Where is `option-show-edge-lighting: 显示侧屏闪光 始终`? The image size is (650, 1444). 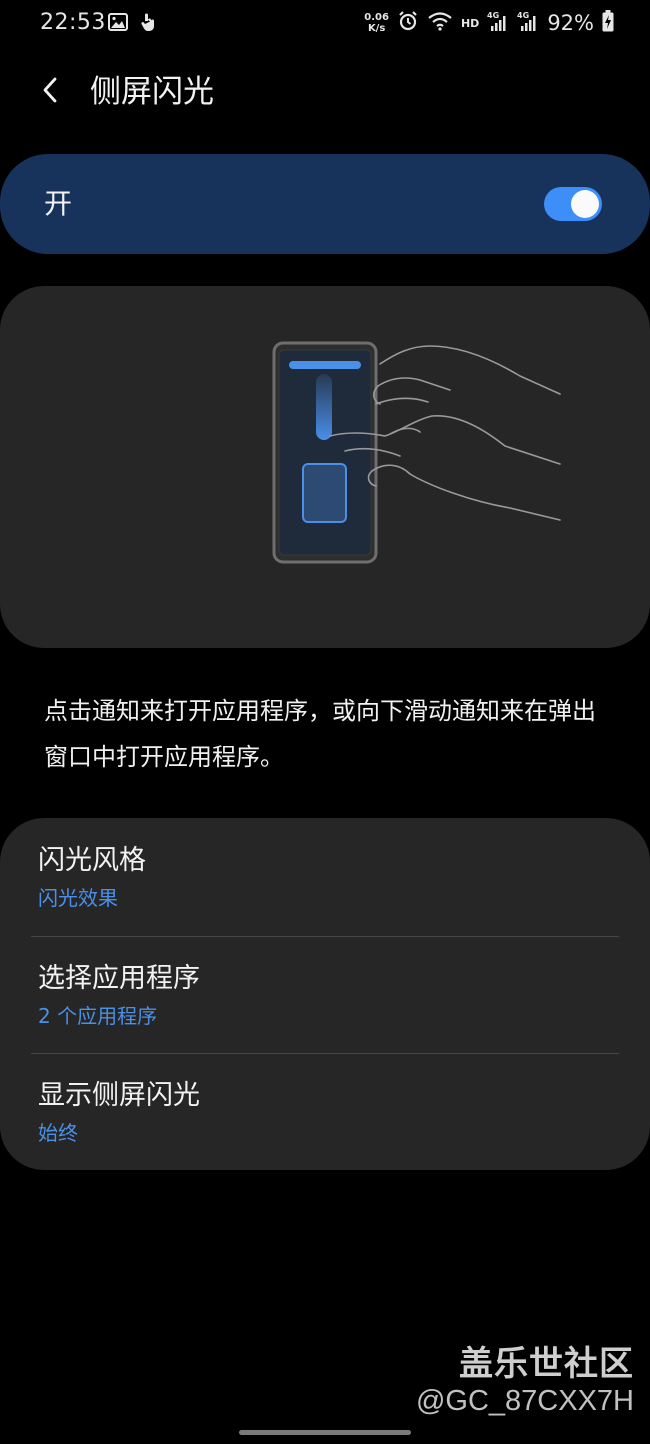
option-show-edge-lighting: 显示侧屏闪光 始终 is located at coordinates (325, 1111).